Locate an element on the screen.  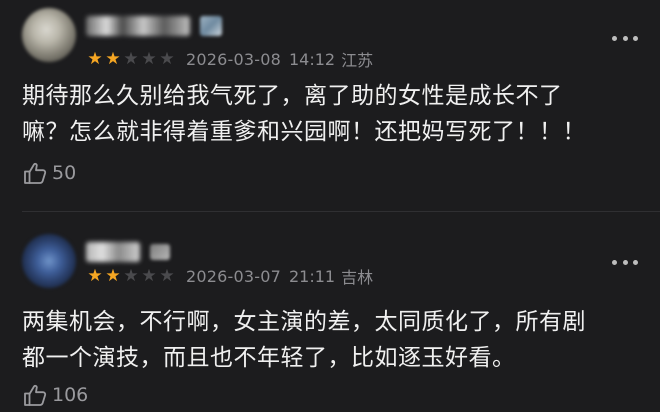
comment-time: 21:11 is located at coordinates (312, 276).